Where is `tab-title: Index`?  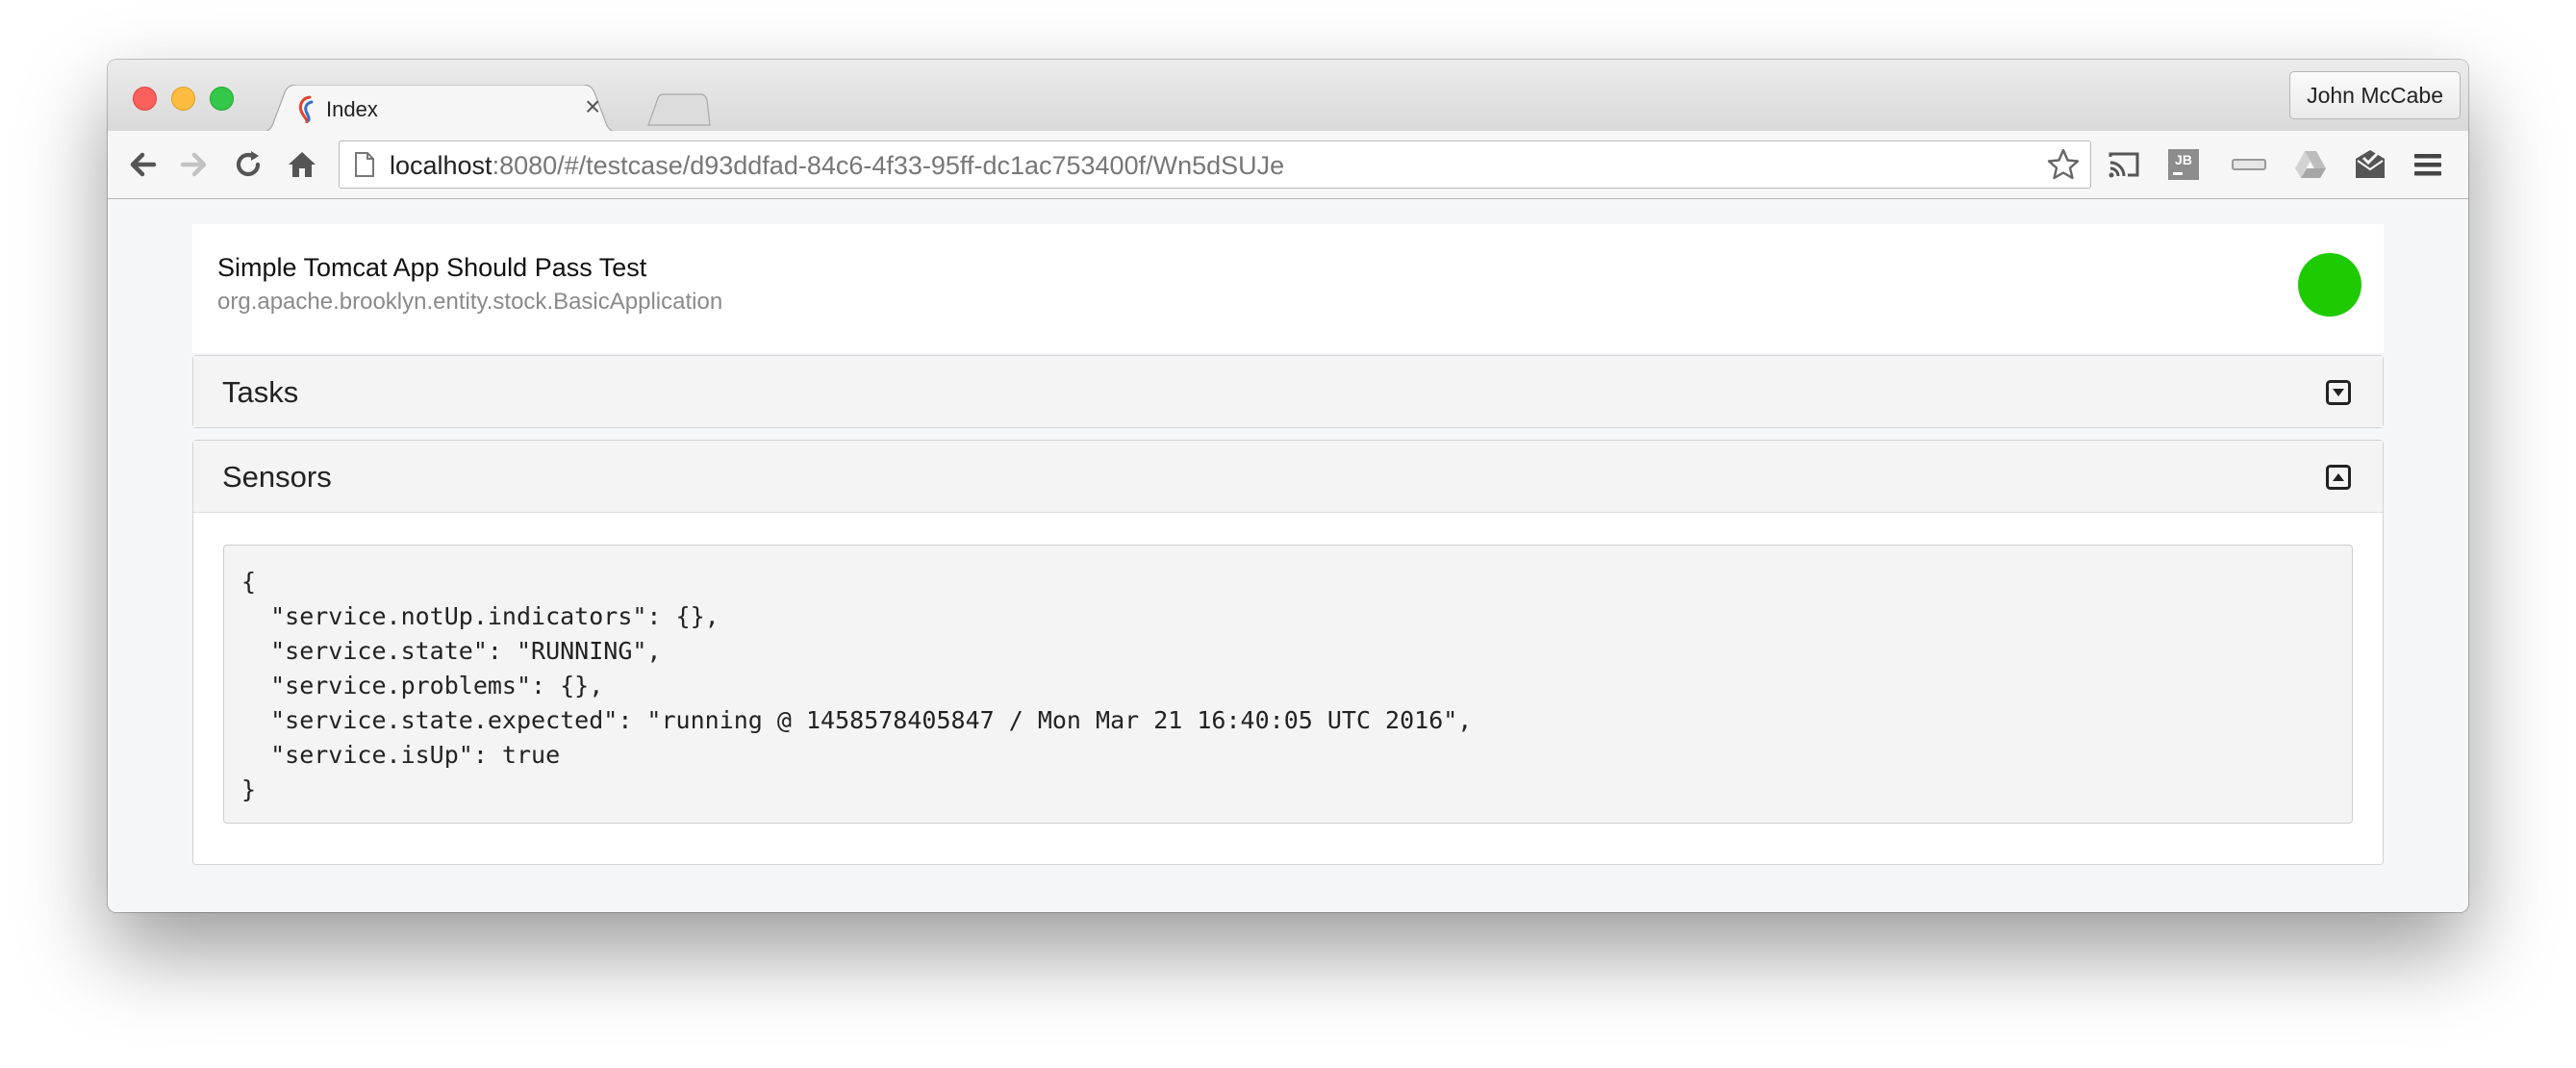 tab-title: Index is located at coordinates (352, 109).